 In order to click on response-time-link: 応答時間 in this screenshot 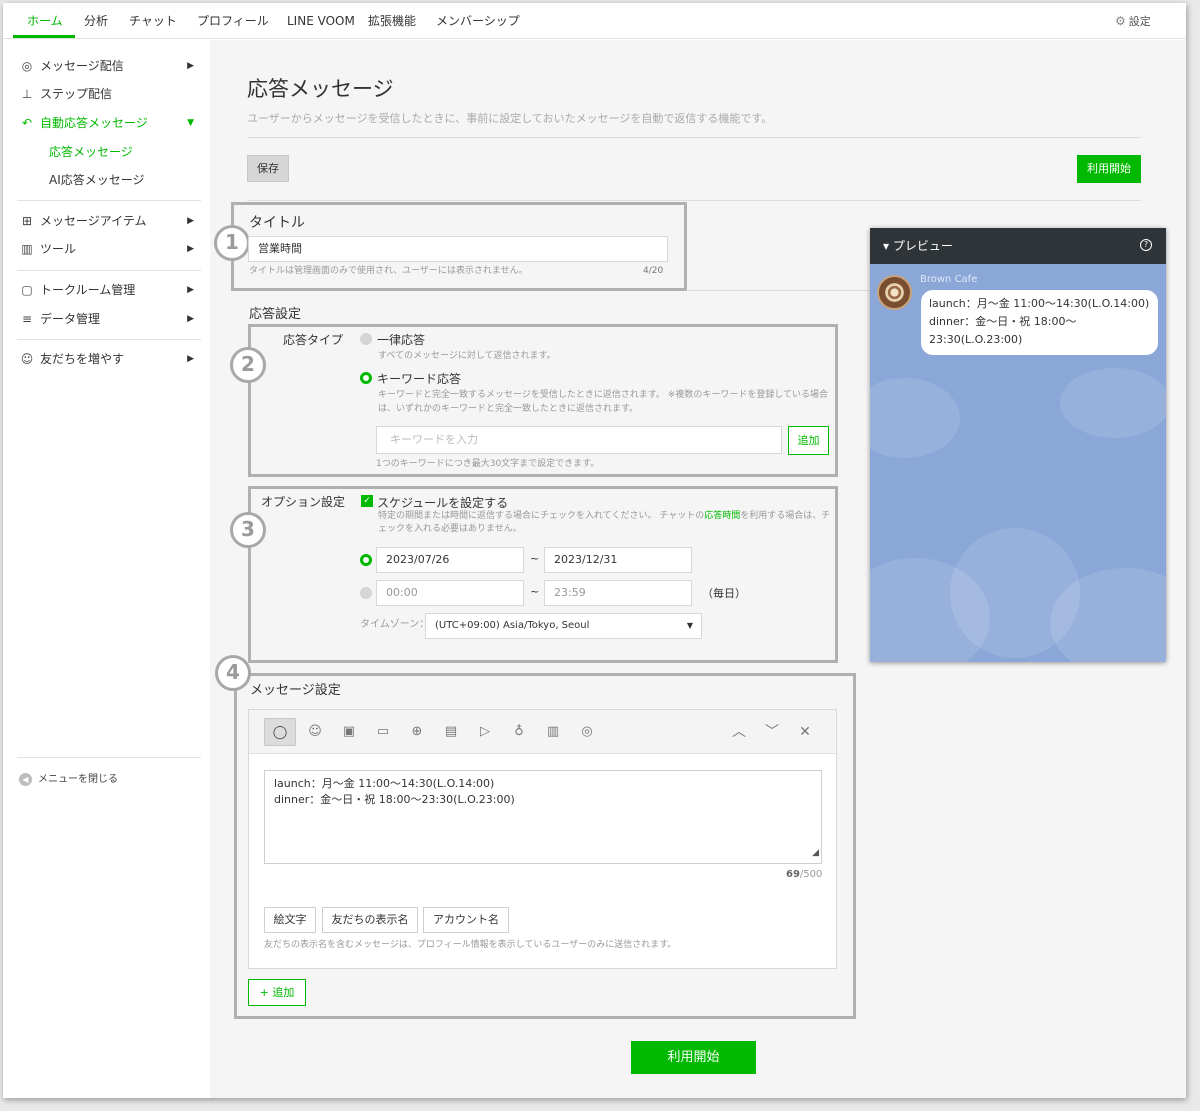, I will do `click(722, 516)`.